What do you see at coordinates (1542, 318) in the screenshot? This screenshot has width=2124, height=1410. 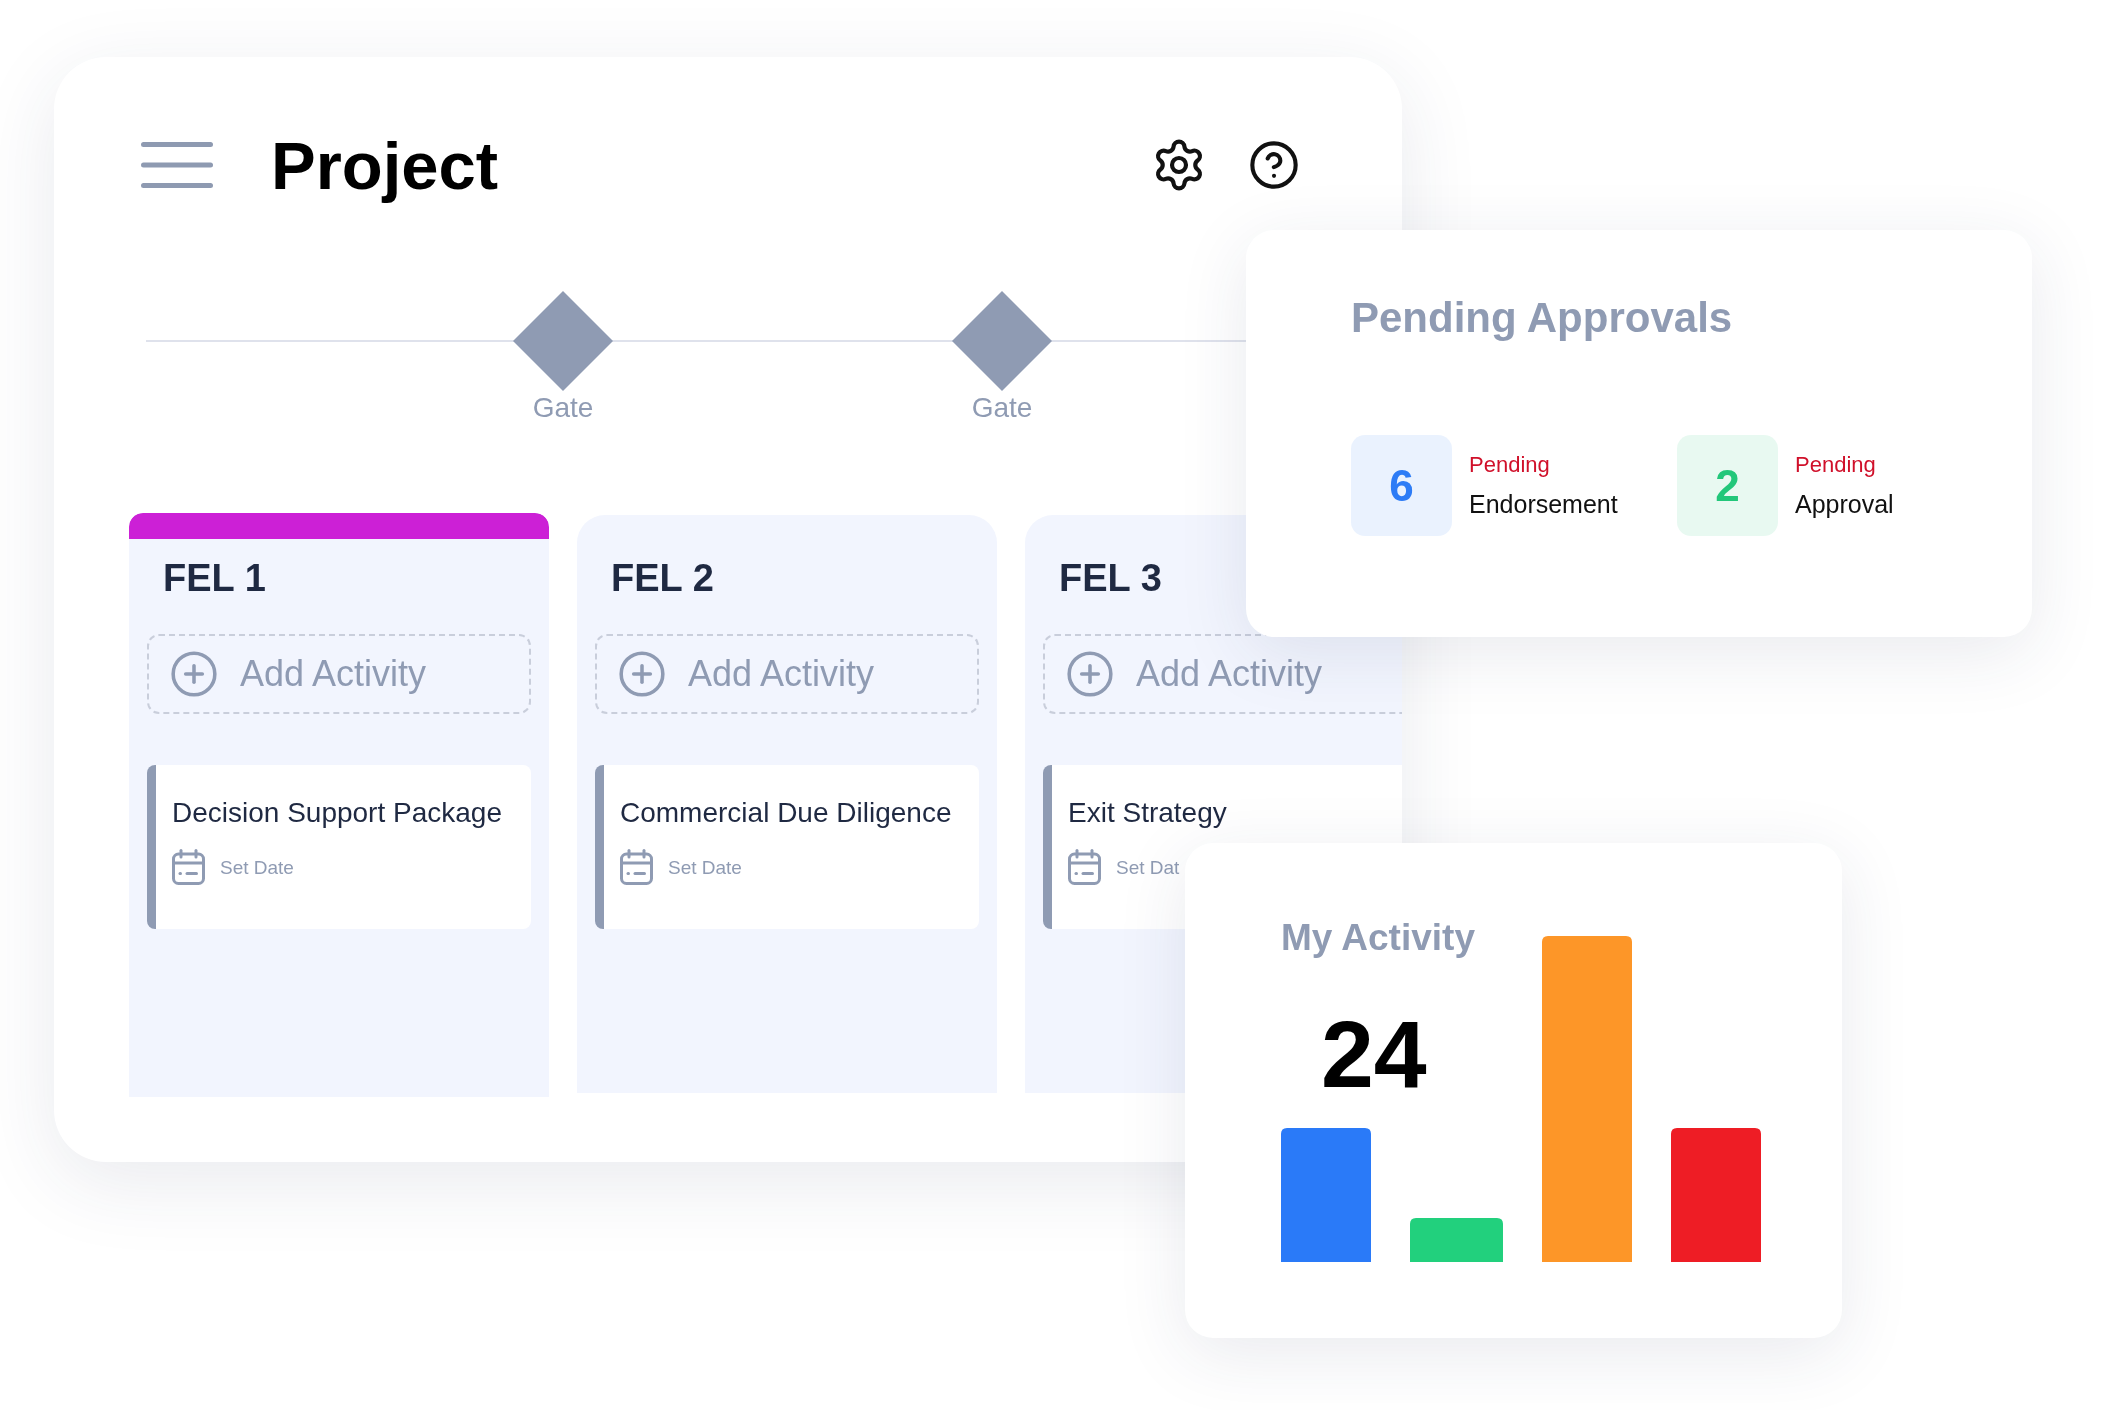 I see `card-title: Pending Approvals` at bounding box center [1542, 318].